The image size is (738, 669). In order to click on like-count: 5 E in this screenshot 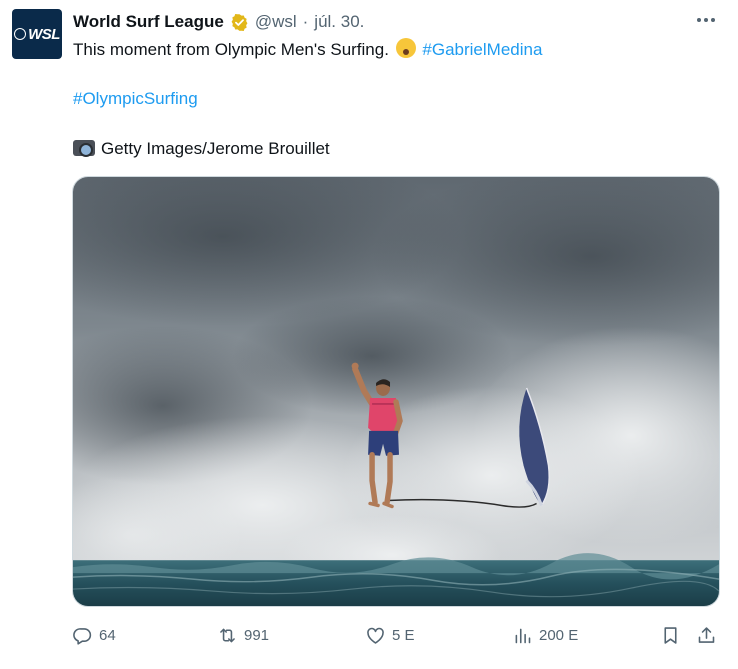, I will do `click(403, 635)`.